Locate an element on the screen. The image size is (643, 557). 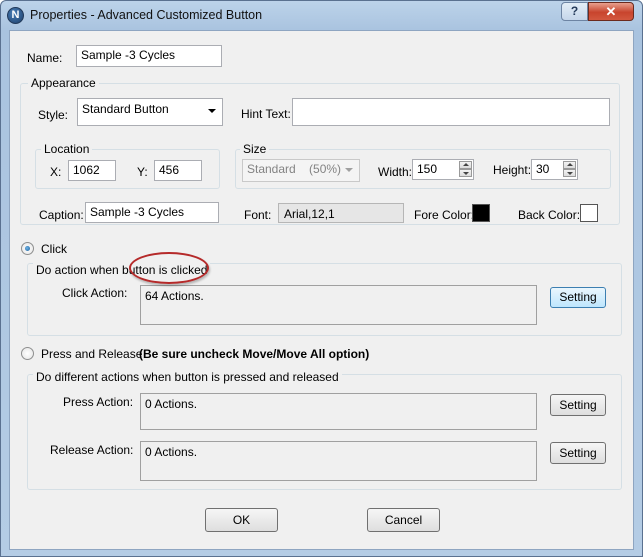
size-preset-value: Standard (50%) is located at coordinates (294, 169).